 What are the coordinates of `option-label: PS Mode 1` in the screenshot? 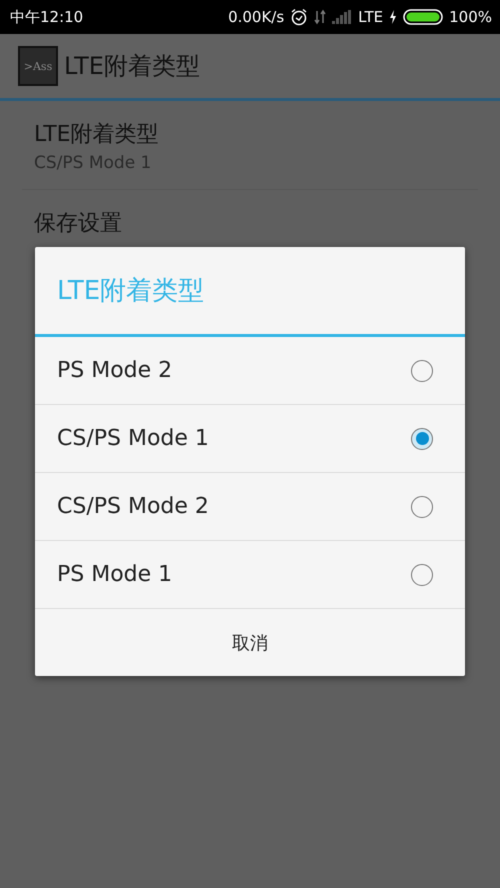 It's located at (114, 574).